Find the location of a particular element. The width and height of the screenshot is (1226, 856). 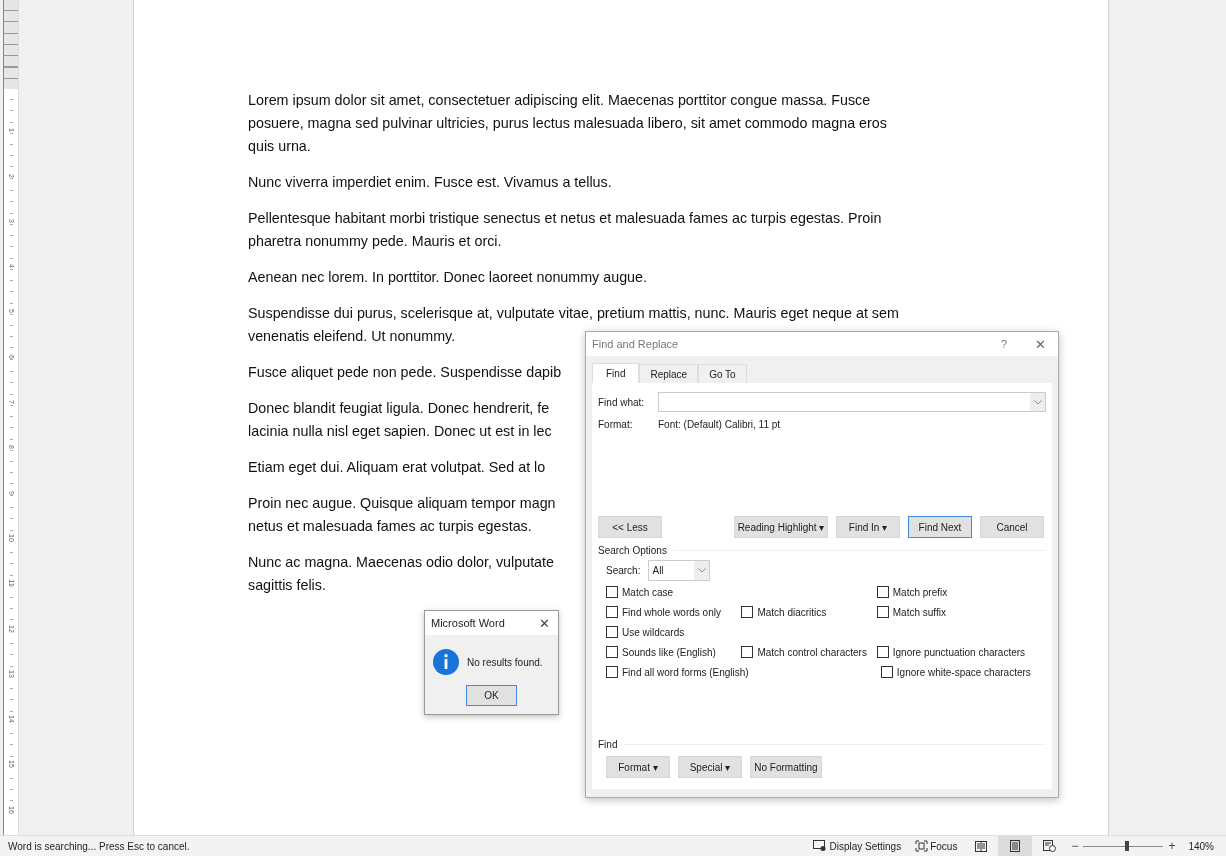

web-page-icon is located at coordinates (1049, 846).